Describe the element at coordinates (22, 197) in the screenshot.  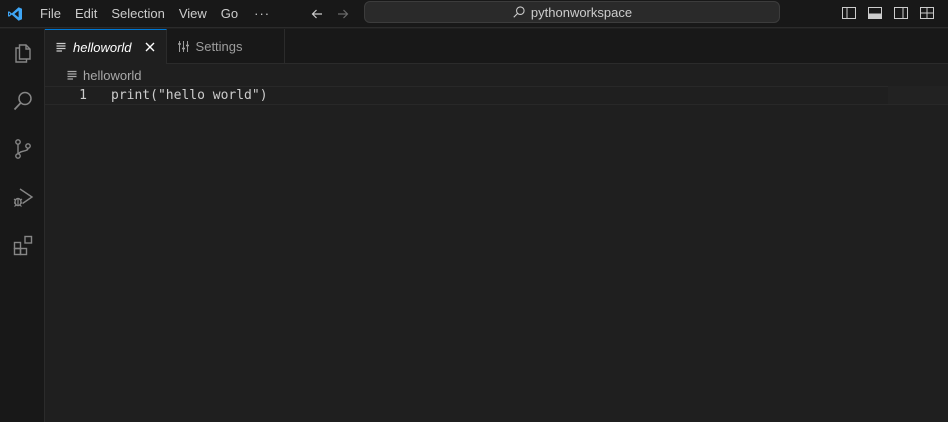
I see `run-debug-icon` at that location.